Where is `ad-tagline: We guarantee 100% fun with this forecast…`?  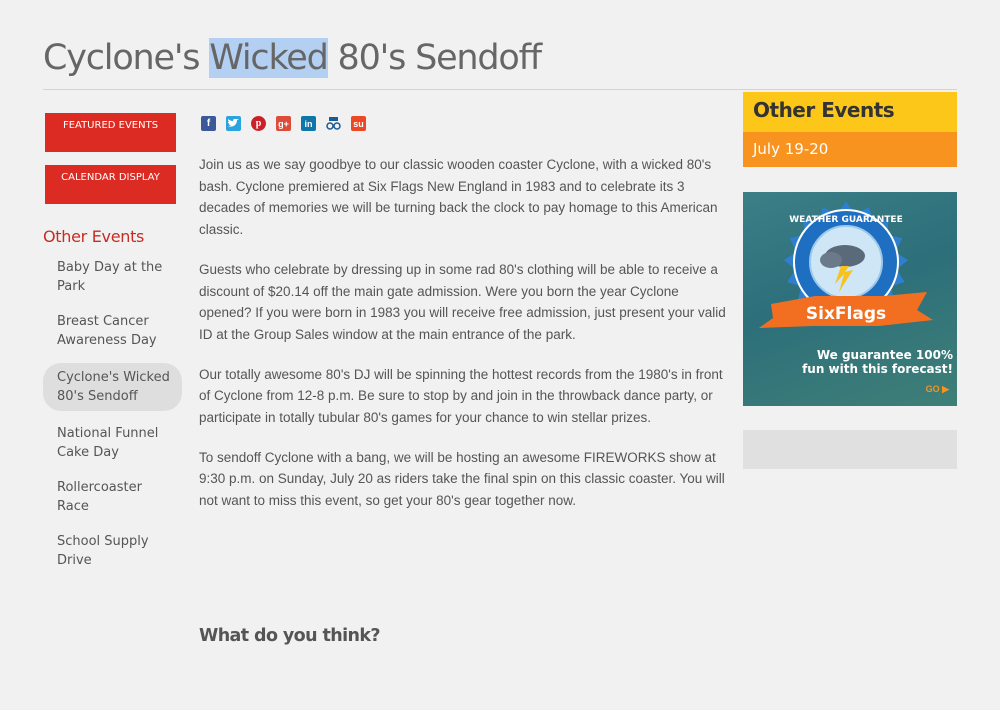 ad-tagline: We guarantee 100% fun with this forecast… is located at coordinates (877, 362).